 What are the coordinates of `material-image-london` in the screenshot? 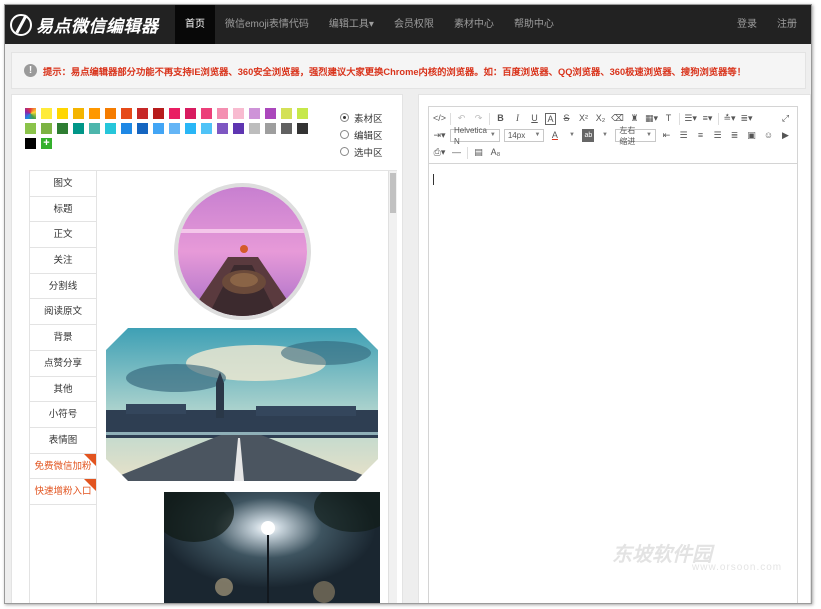 It's located at (242, 404).